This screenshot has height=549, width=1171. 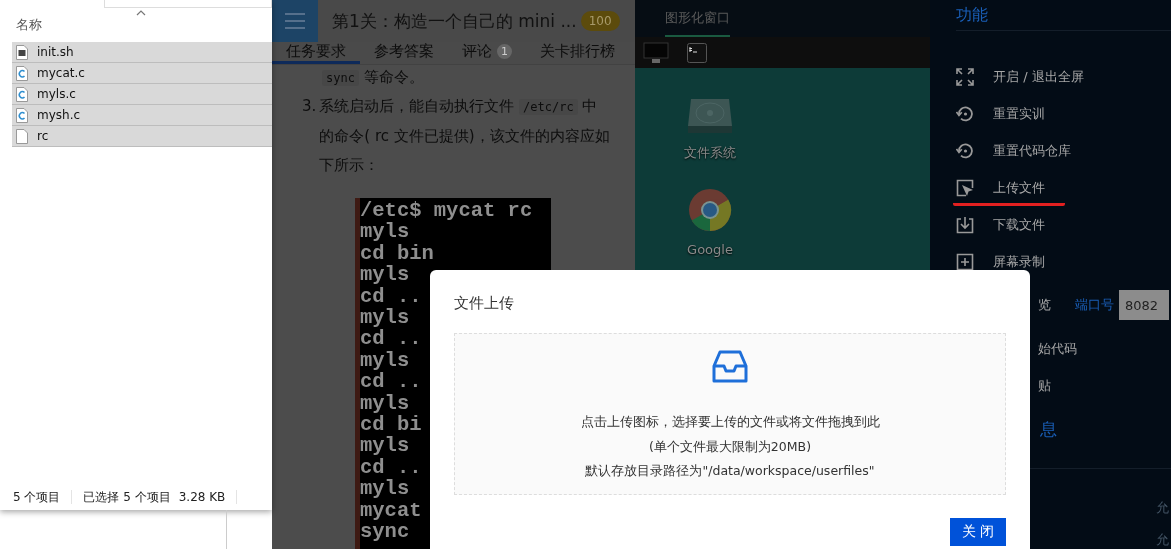 I want to click on file-name: mycat.c, so click(x=61, y=73).